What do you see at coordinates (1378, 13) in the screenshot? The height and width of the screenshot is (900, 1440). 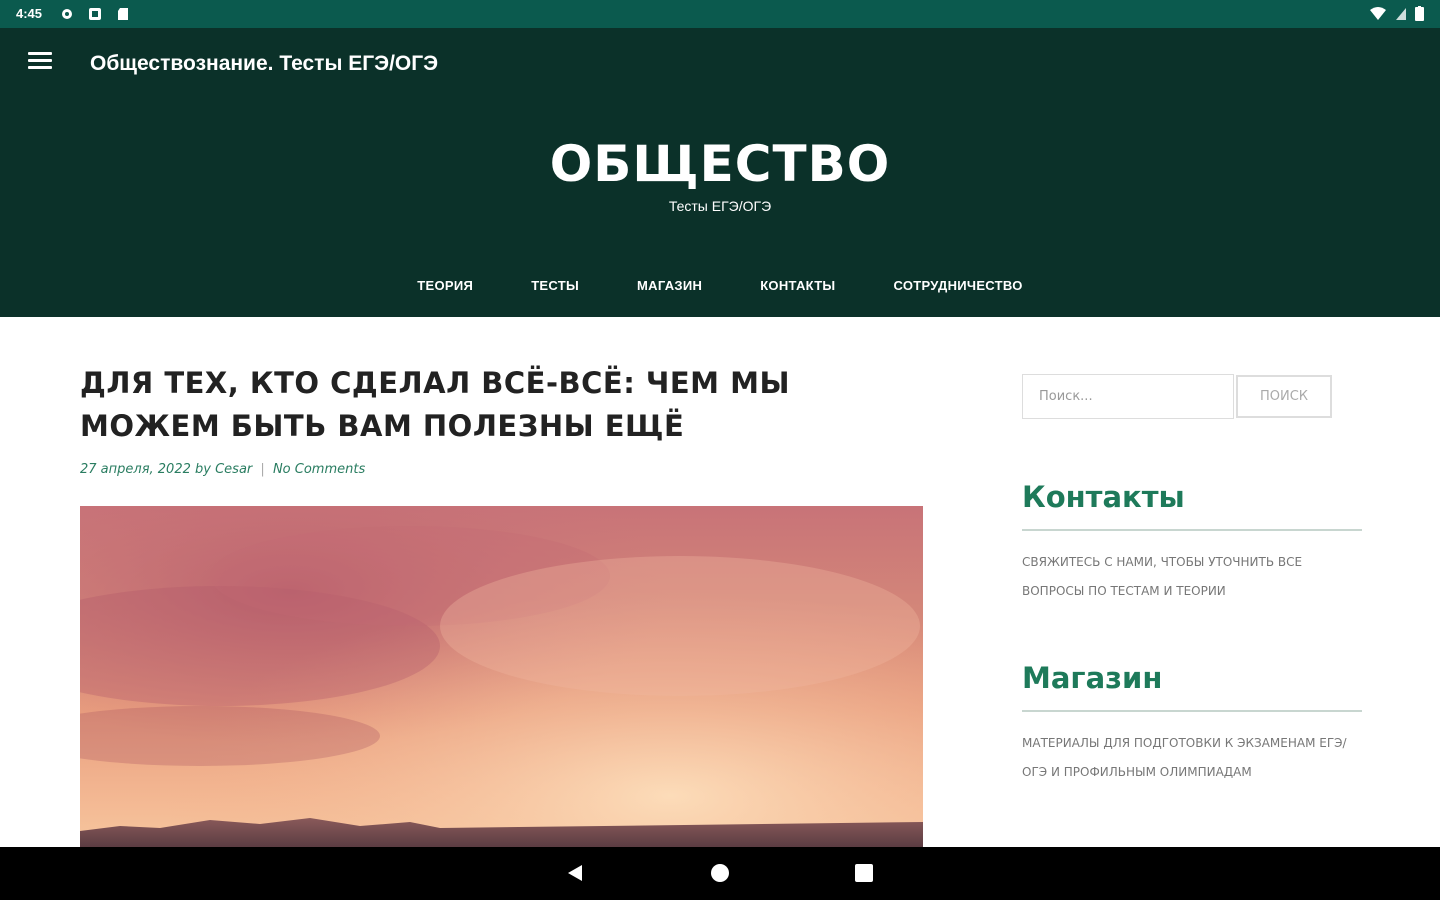 I see `wifi-icon` at bounding box center [1378, 13].